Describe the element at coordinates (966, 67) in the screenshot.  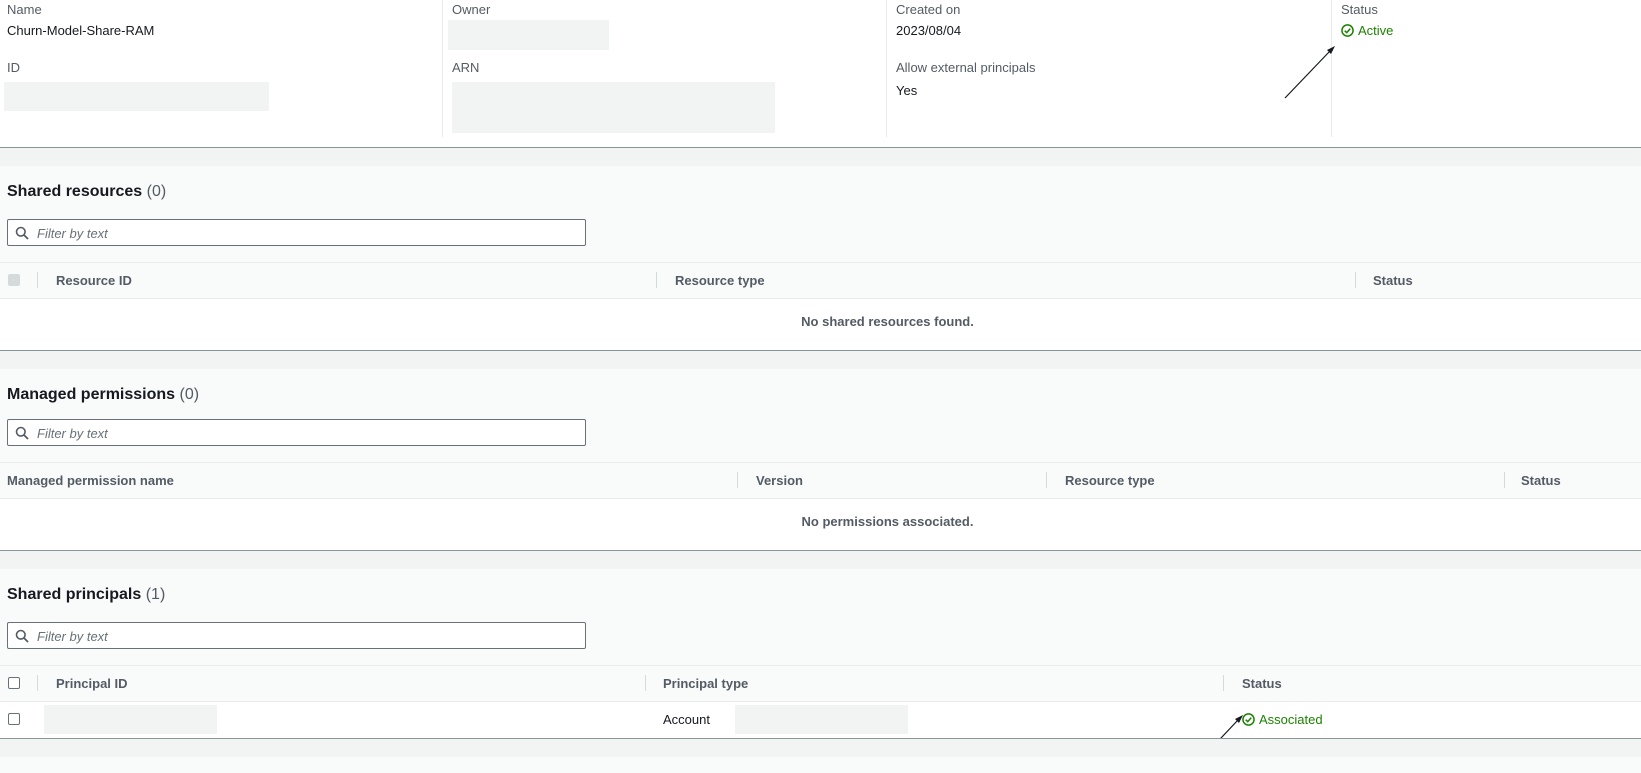
I see `allow-external-principals-label: Allow external principals` at that location.